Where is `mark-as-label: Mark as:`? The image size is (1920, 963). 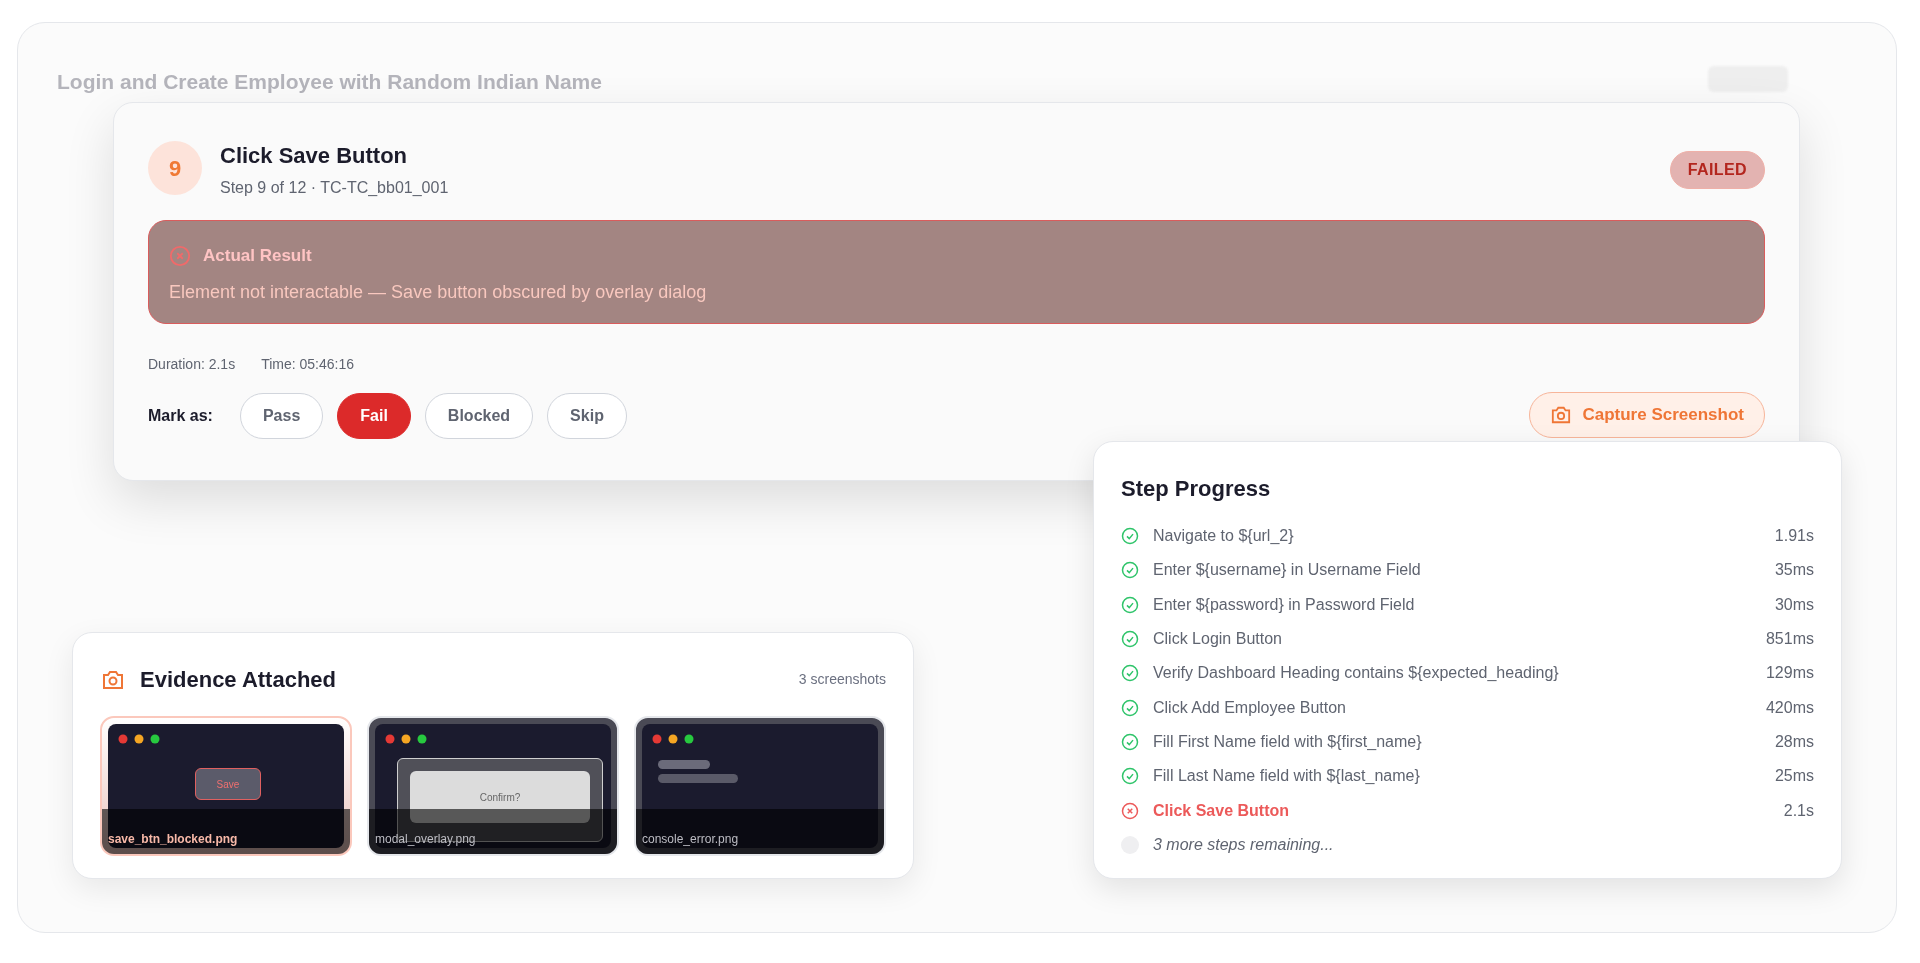 mark-as-label: Mark as: is located at coordinates (180, 416).